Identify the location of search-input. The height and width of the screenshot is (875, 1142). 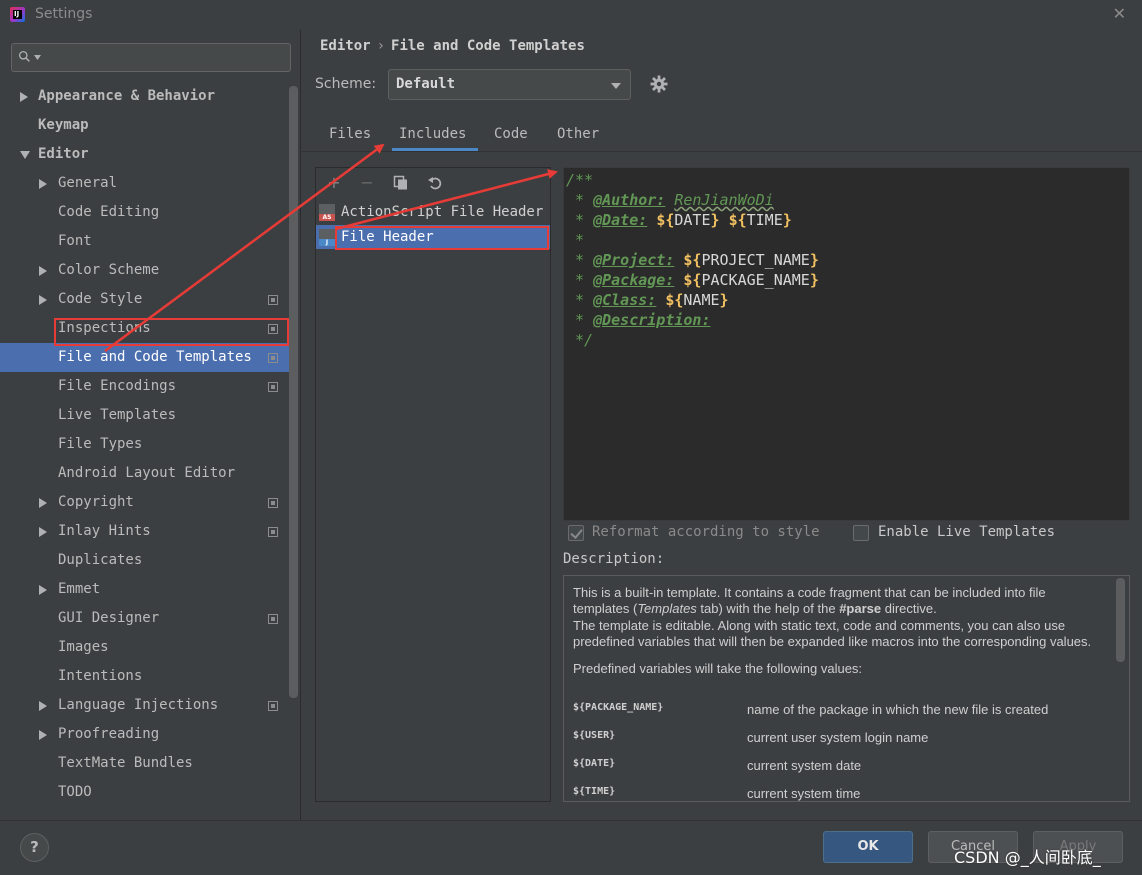
(166, 58).